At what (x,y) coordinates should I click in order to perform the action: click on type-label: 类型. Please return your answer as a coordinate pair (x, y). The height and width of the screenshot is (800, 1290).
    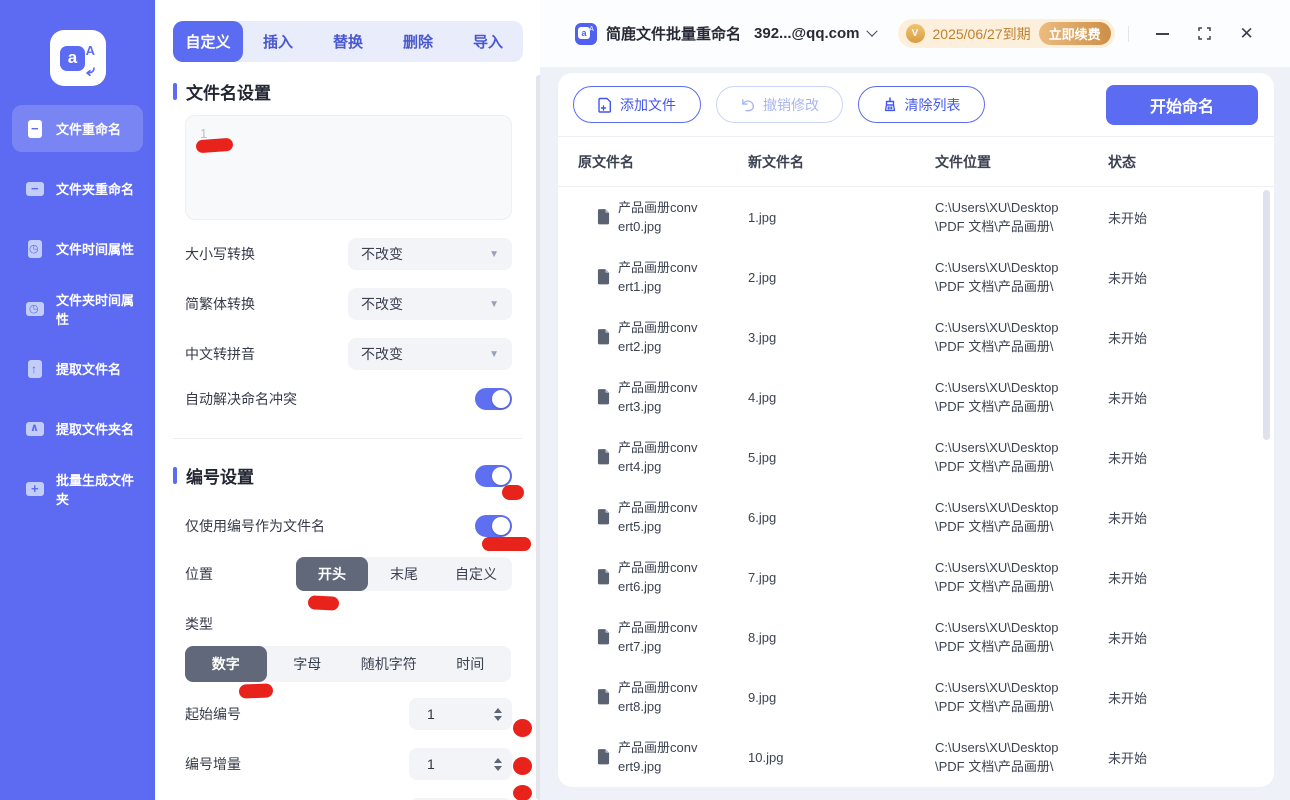
    Looking at the image, I should click on (199, 624).